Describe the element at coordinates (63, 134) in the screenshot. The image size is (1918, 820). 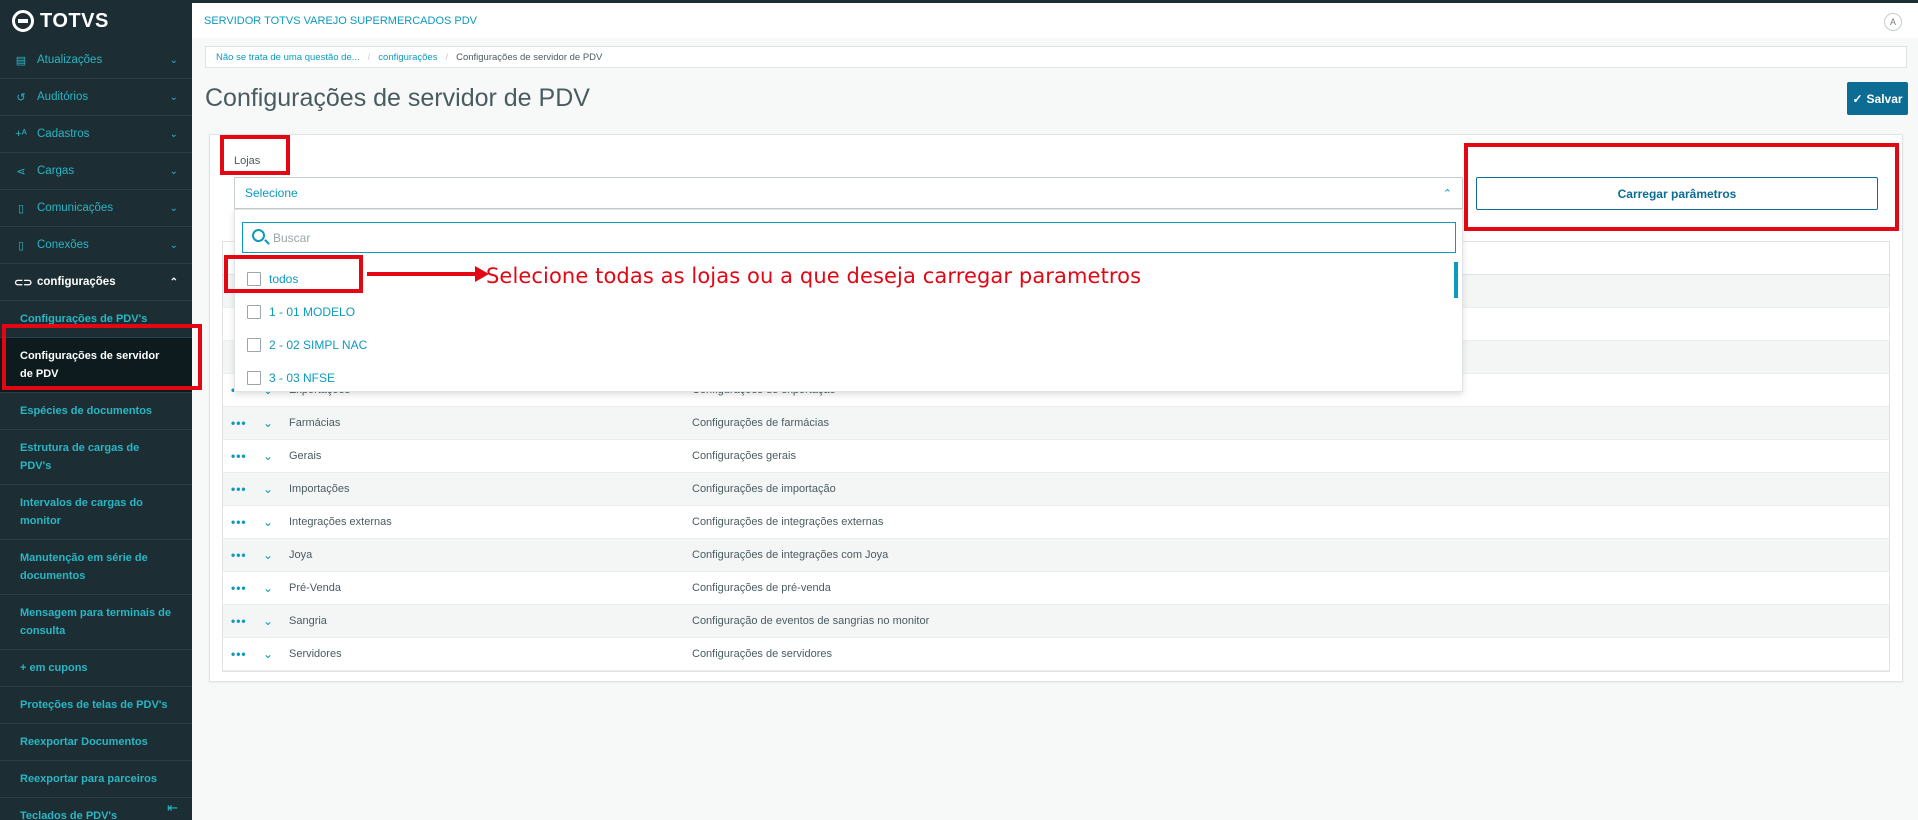
I see `sidebar-item-label: Cadastros` at that location.